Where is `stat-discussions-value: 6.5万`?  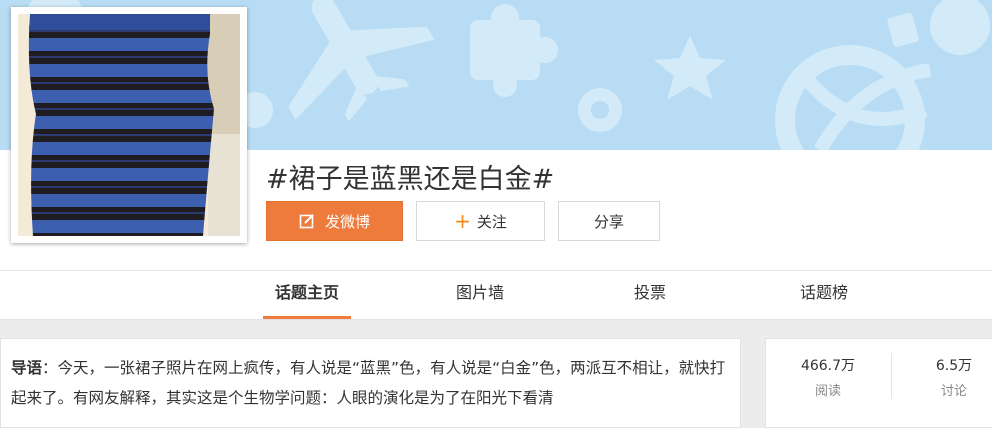 stat-discussions-value: 6.5万 is located at coordinates (954, 366).